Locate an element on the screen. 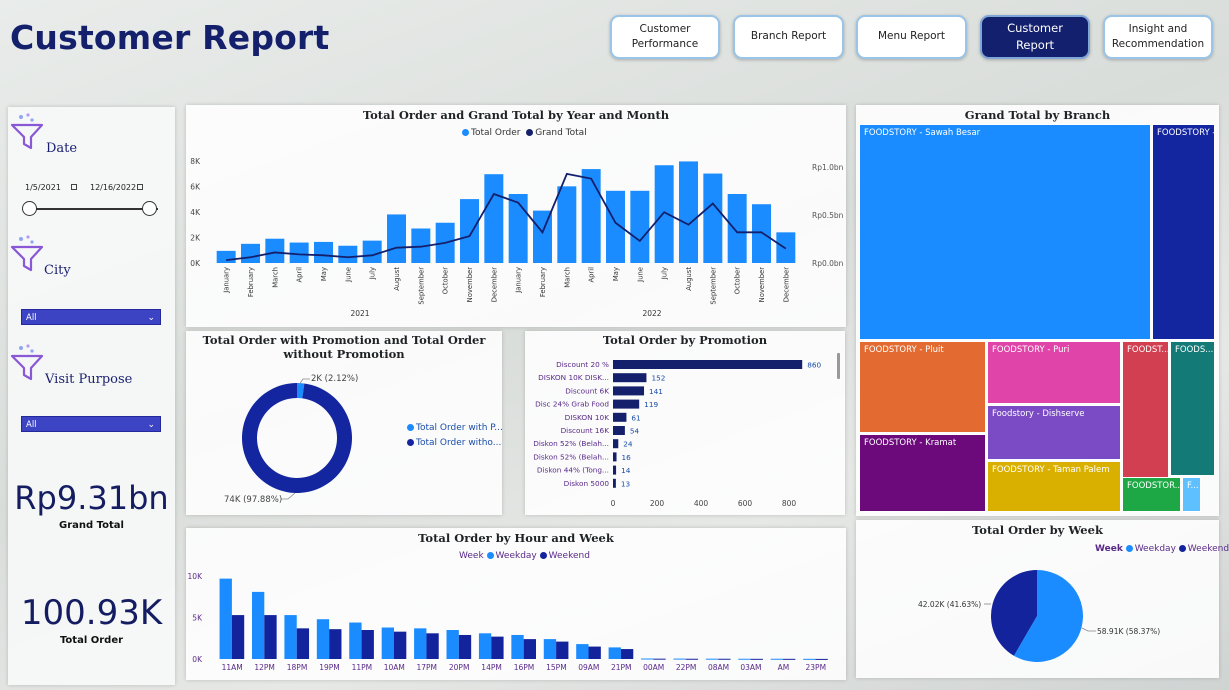 The image size is (1229, 690). data-label: 14 is located at coordinates (626, 470).